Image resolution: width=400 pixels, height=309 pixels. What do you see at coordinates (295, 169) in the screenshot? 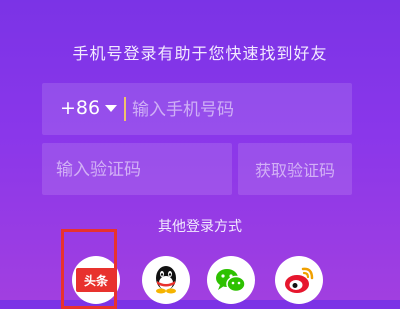
I see `get-code-button: 获取验证码` at bounding box center [295, 169].